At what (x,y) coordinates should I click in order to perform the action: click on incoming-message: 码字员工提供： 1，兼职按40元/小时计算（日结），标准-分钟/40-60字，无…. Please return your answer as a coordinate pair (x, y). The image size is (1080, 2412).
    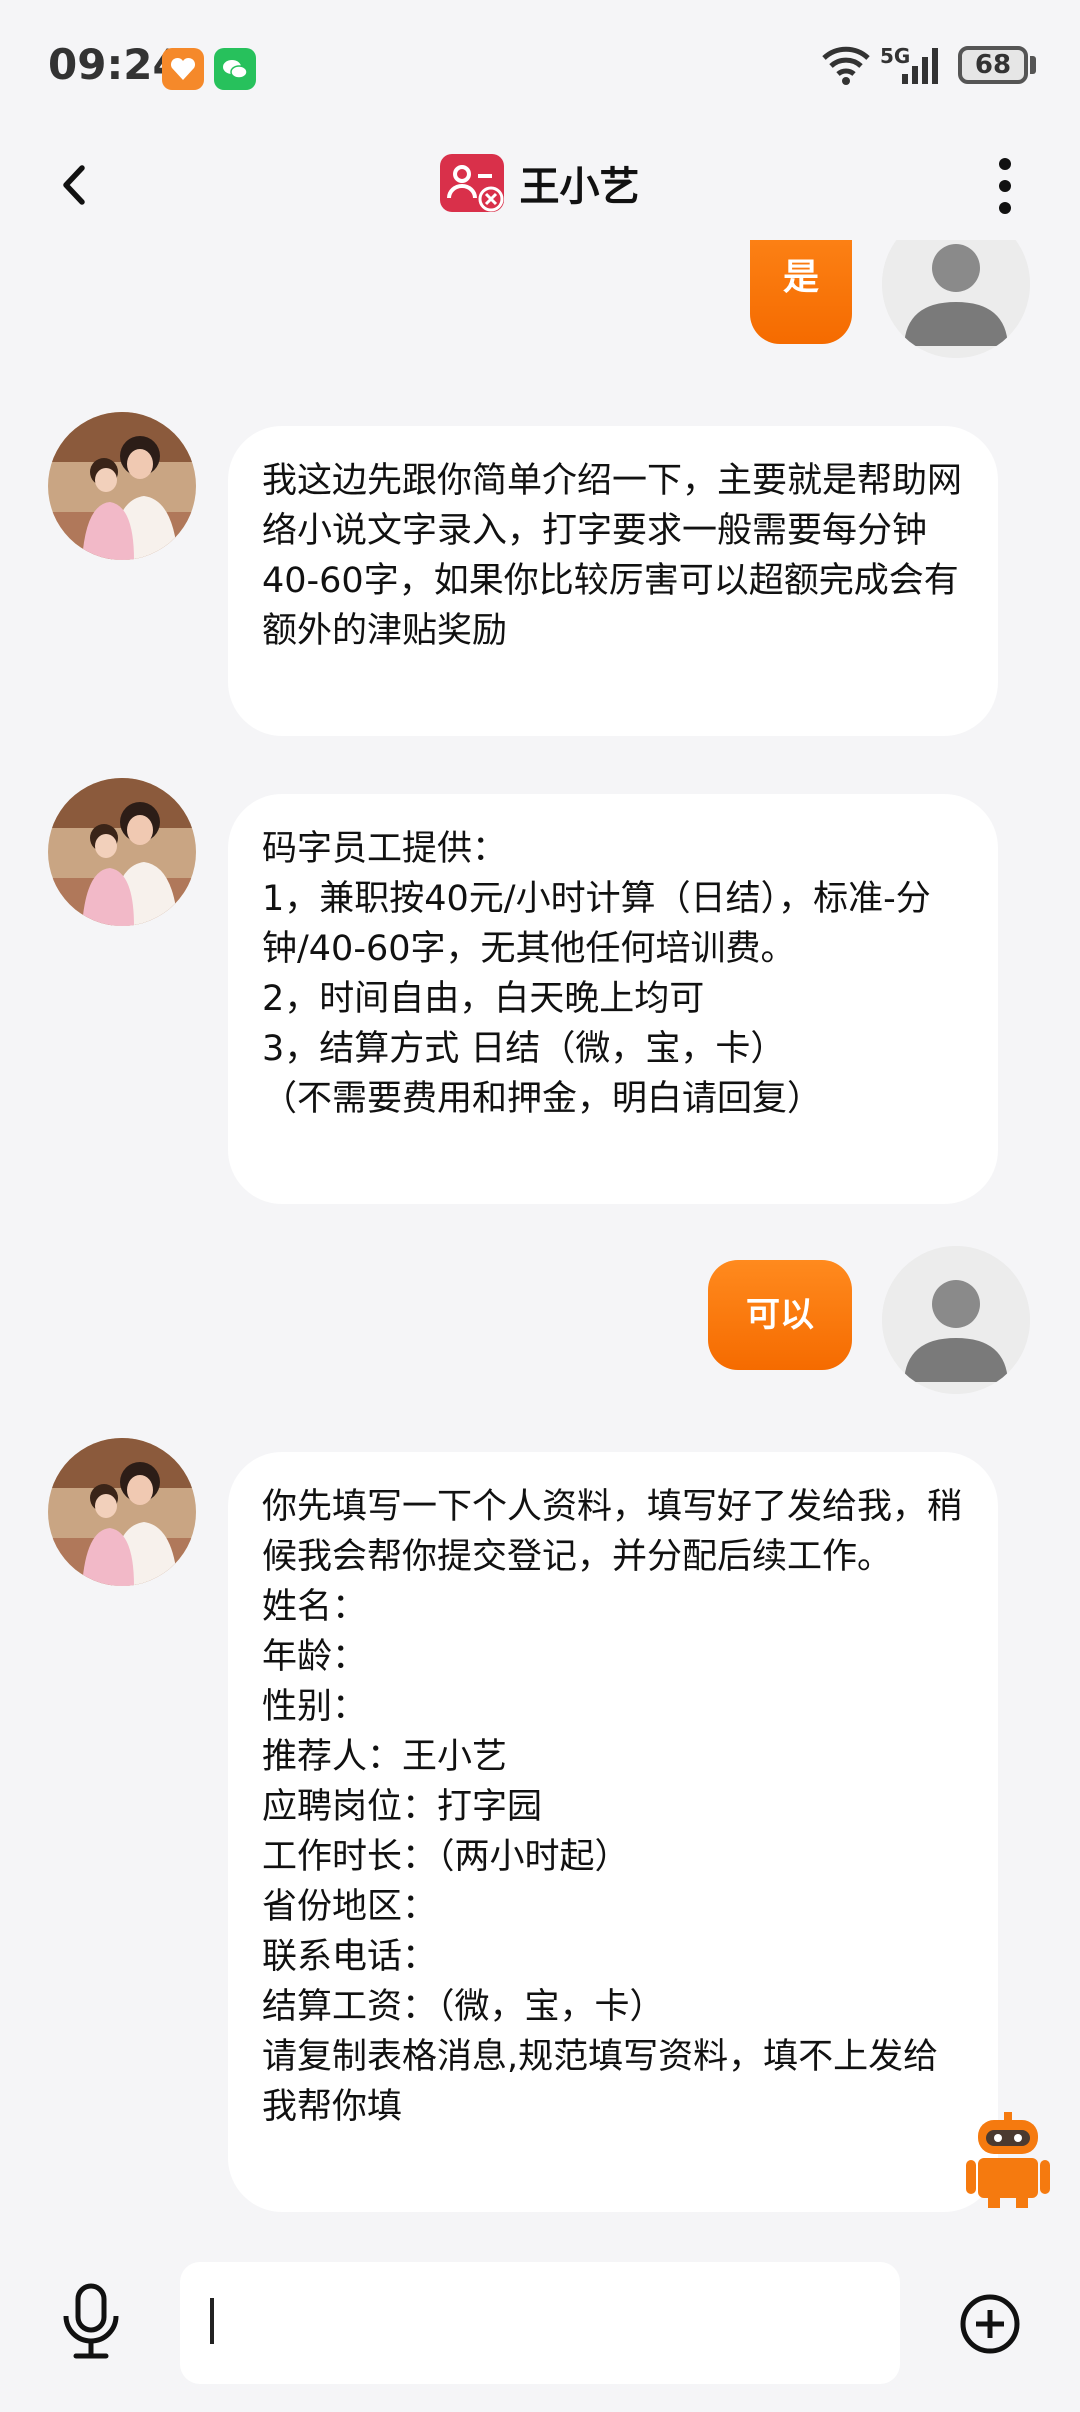
    Looking at the image, I should click on (613, 999).